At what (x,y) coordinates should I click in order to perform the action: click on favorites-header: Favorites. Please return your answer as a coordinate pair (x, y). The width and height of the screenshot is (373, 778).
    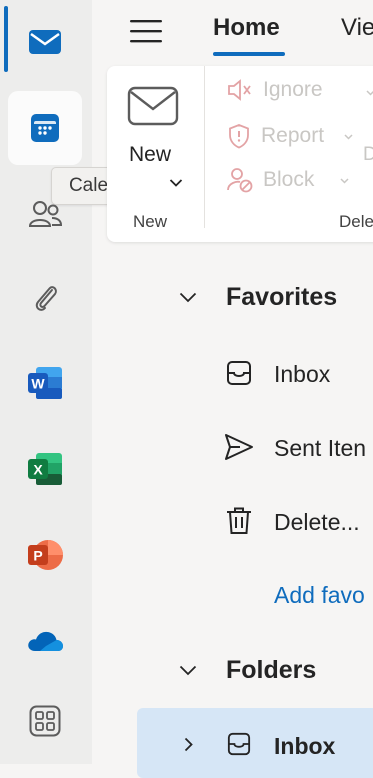
    Looking at the image, I should click on (281, 297).